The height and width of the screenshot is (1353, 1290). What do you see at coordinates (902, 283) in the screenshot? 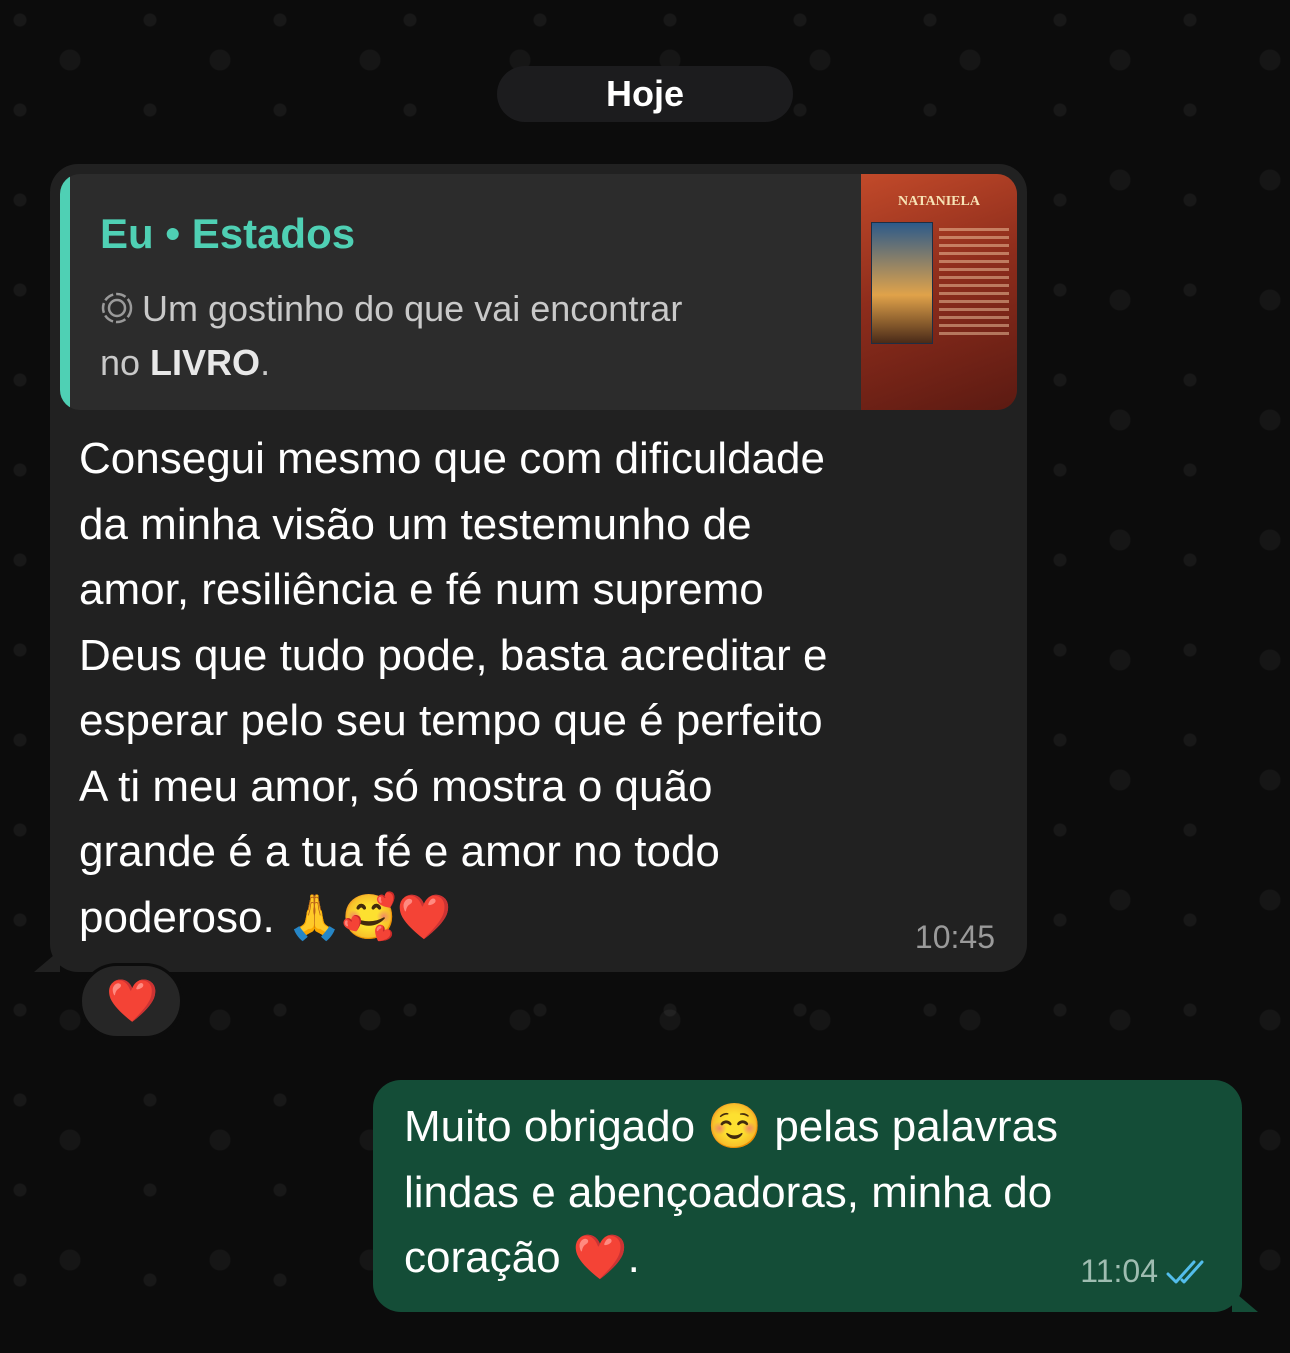
I see `book-cover-image` at bounding box center [902, 283].